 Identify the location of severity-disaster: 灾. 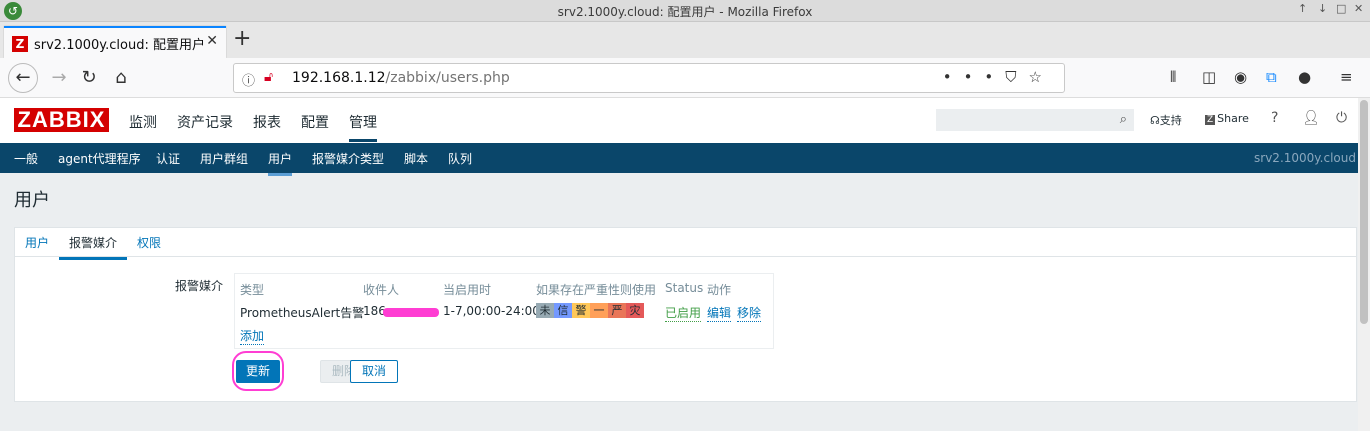
(635, 310).